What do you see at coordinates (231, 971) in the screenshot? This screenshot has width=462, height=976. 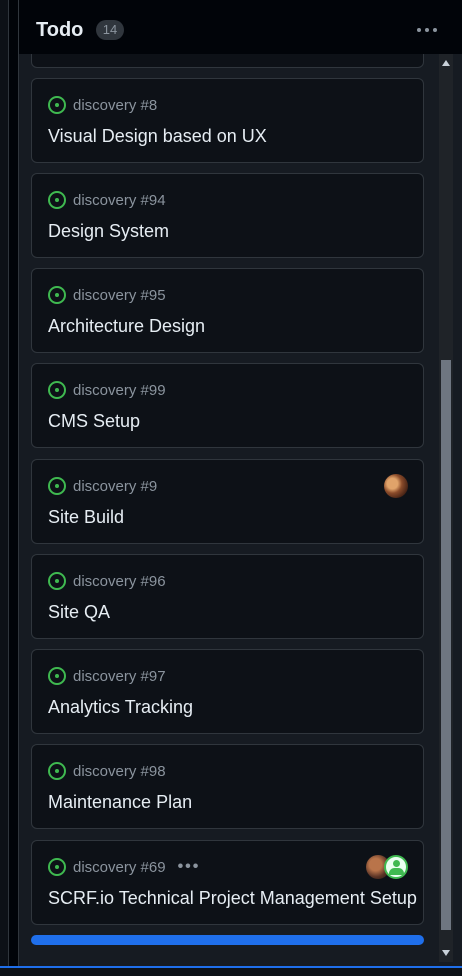 I see `bottom-edge` at bounding box center [231, 971].